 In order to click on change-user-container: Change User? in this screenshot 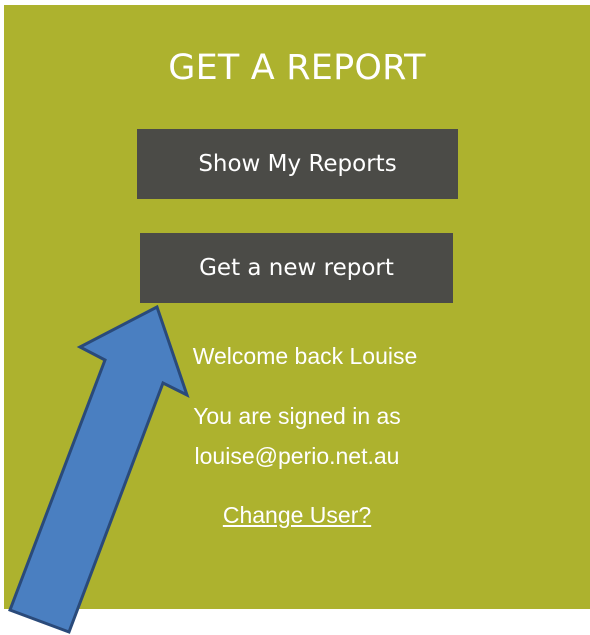, I will do `click(295, 515)`.